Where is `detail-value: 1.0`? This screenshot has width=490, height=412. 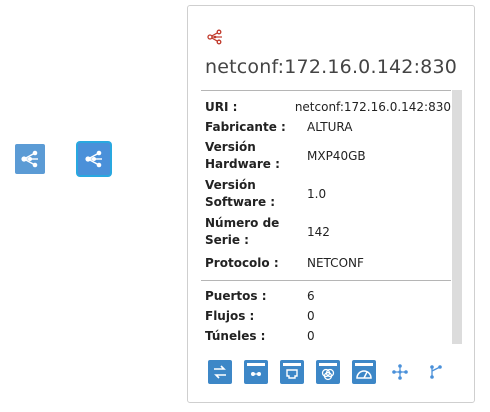 detail-value: 1.0 is located at coordinates (317, 194).